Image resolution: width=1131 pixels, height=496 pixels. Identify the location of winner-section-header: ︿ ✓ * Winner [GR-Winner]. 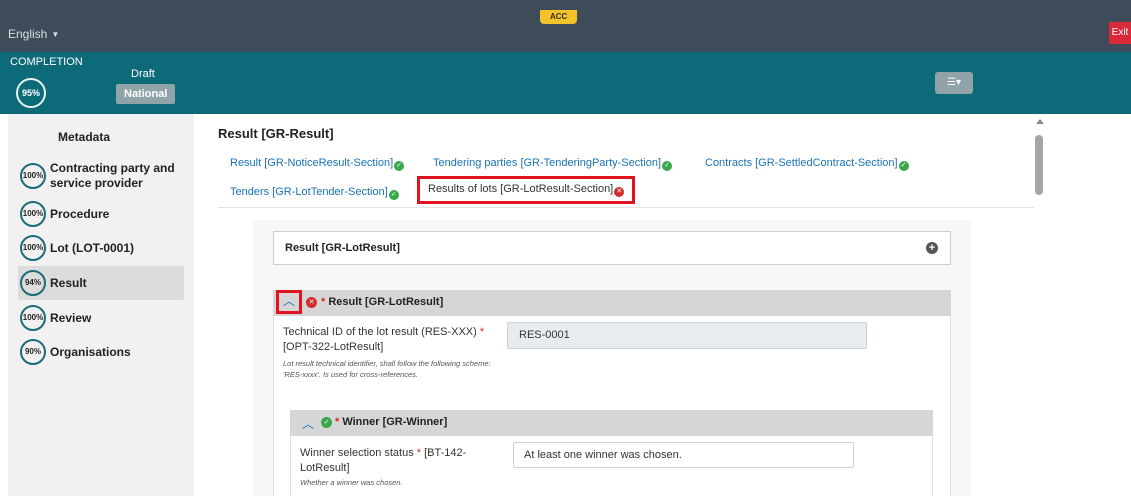
(611, 423).